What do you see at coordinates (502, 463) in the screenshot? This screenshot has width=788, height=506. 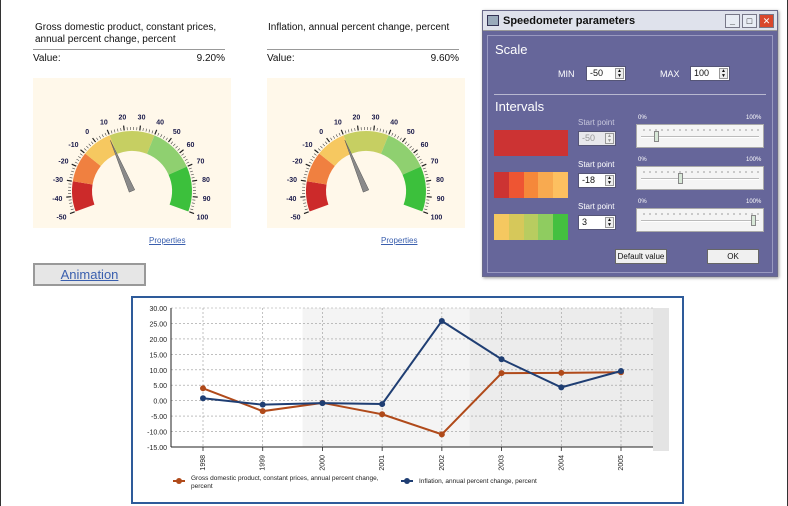 I see `x-tick-label: 2003` at bounding box center [502, 463].